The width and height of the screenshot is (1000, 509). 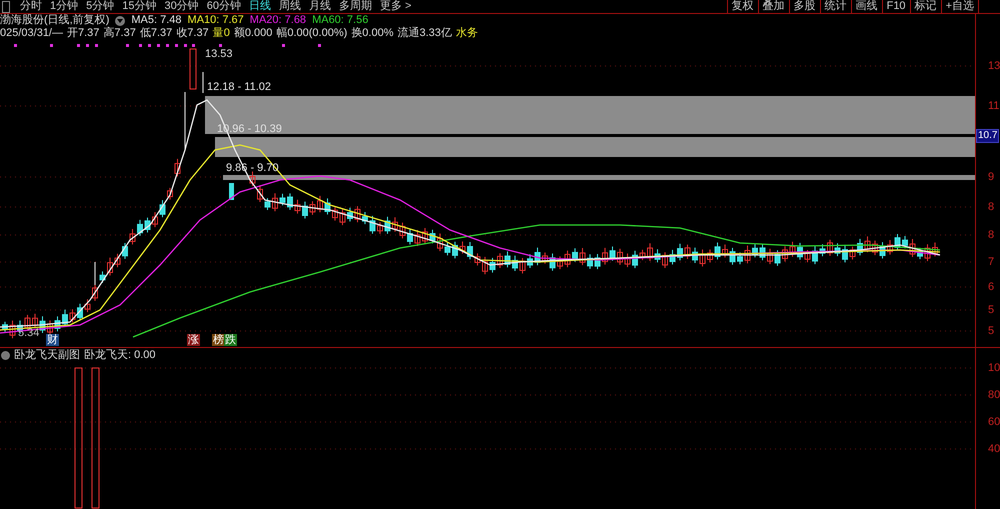 I want to click on toolbar-button: 多股, so click(x=804, y=6).